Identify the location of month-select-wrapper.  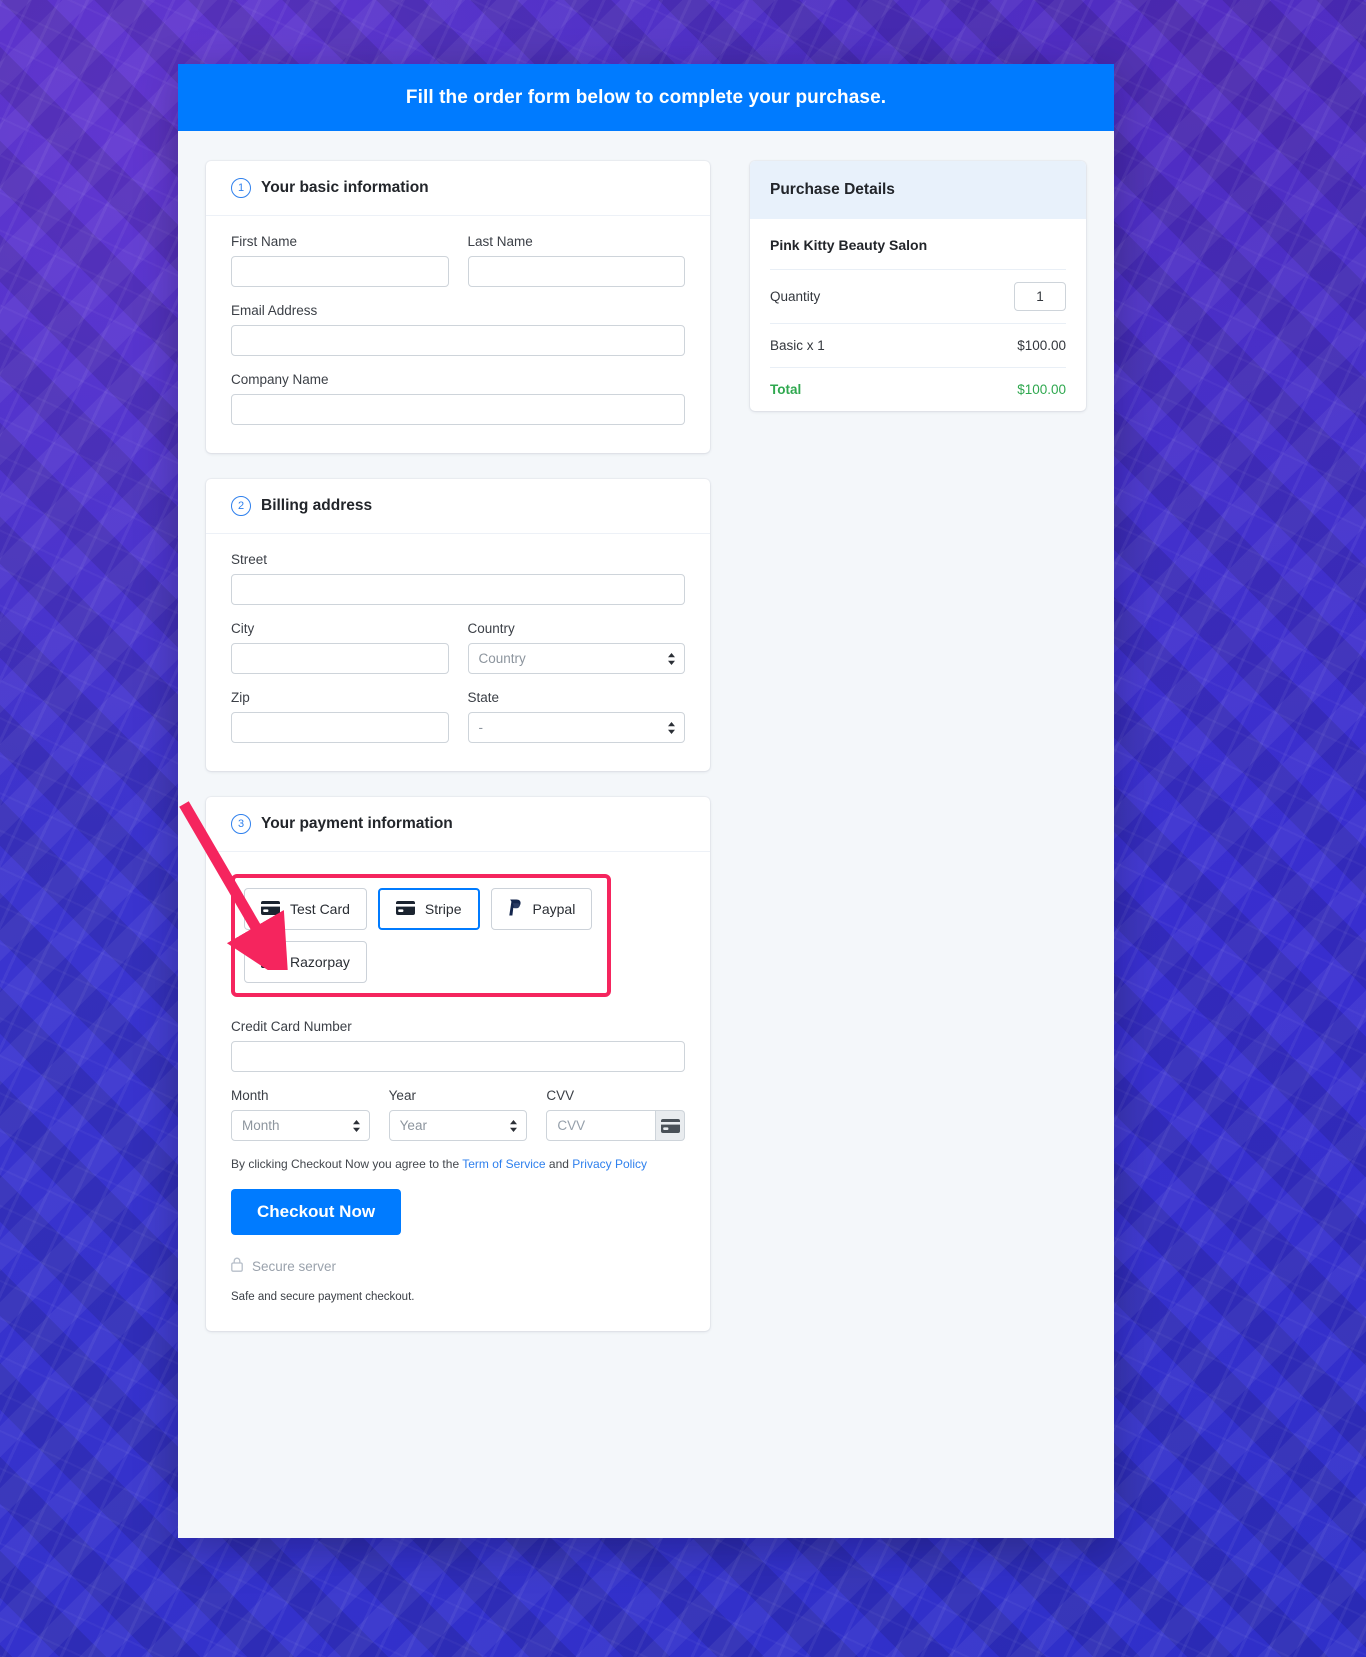
(300, 1125).